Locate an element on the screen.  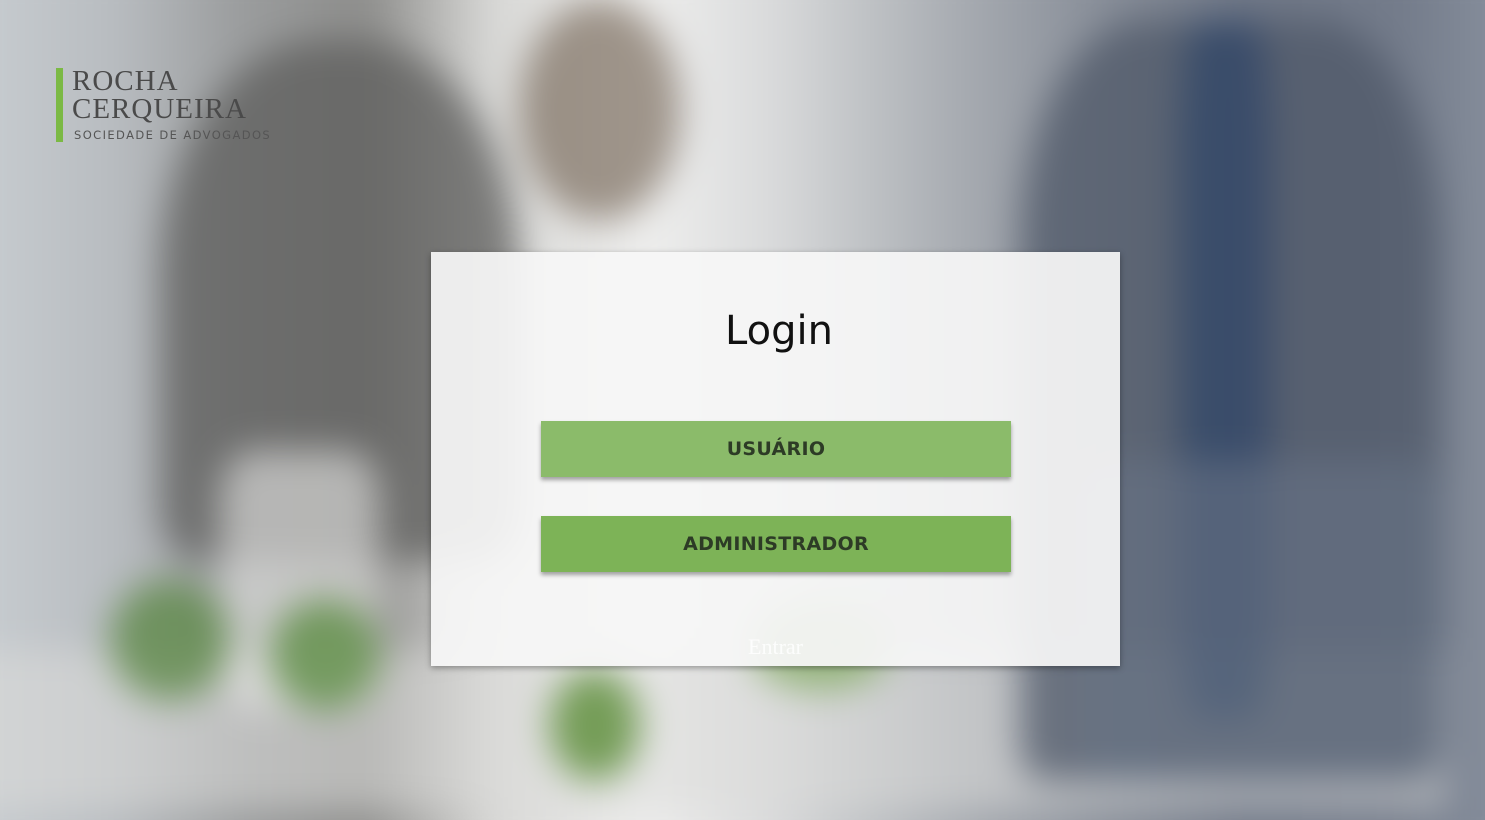
company-logo: ROCHA CERQUEIRA SOCIEDADE DE ADVOGADOS is located at coordinates (171, 106).